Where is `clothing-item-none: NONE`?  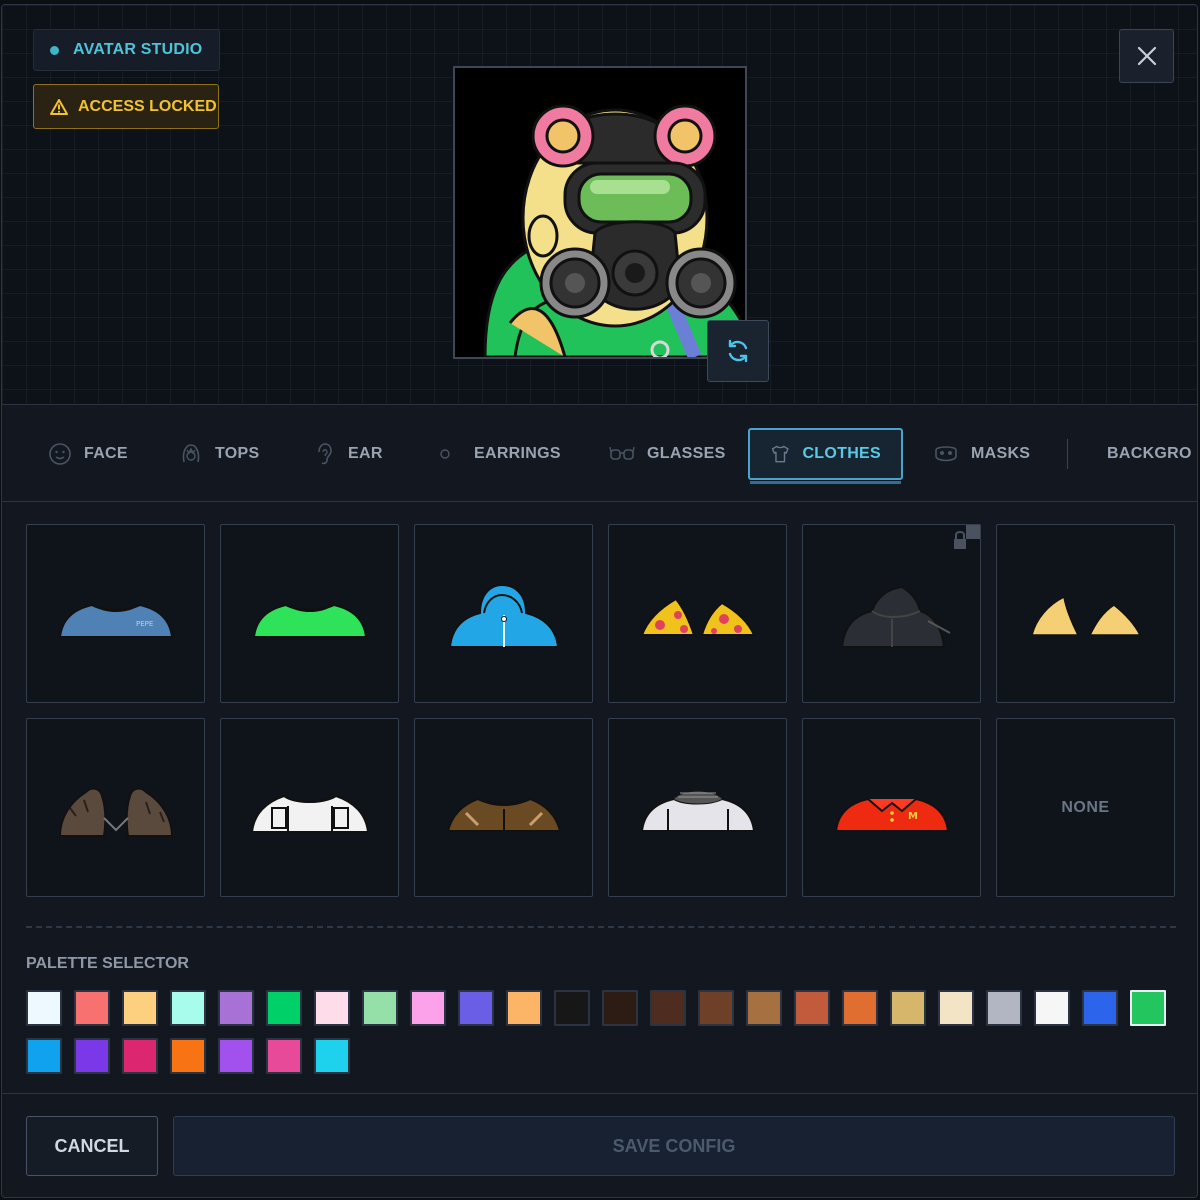 clothing-item-none: NONE is located at coordinates (1085, 807).